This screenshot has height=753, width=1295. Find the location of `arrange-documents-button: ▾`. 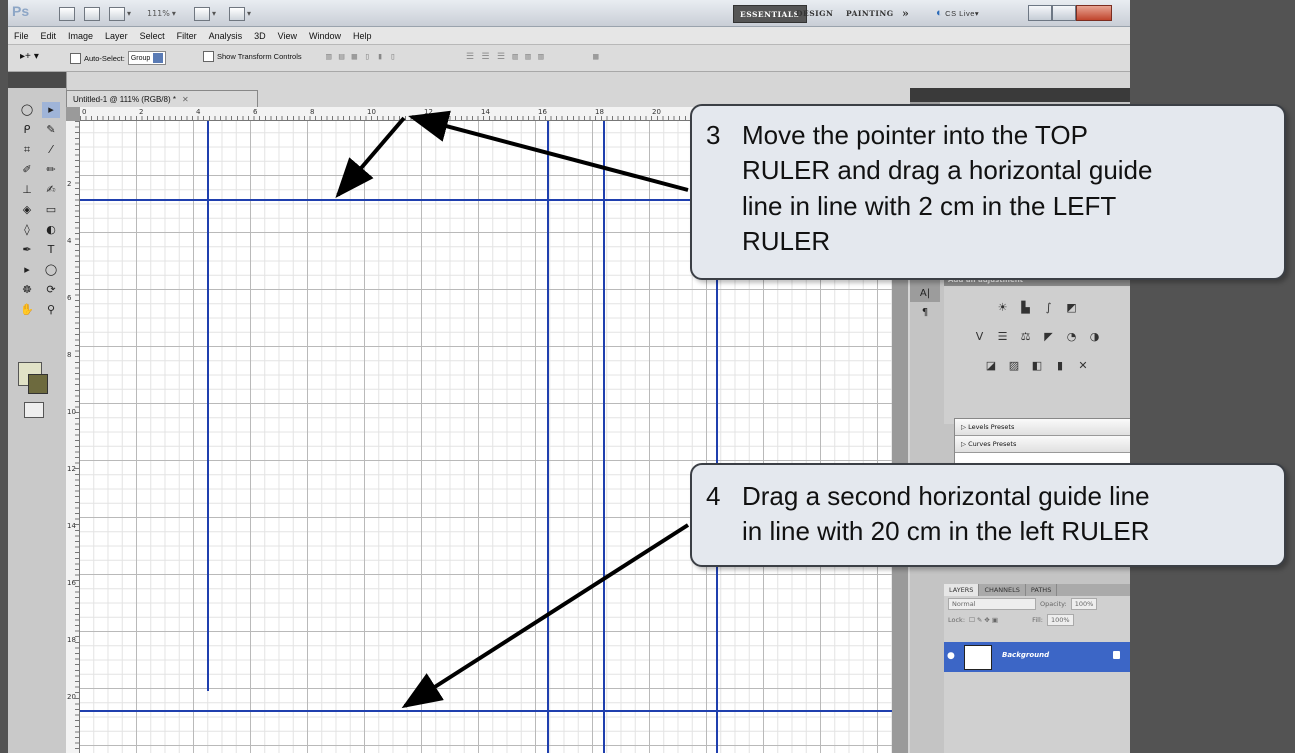

arrange-documents-button: ▾ is located at coordinates (205, 13).